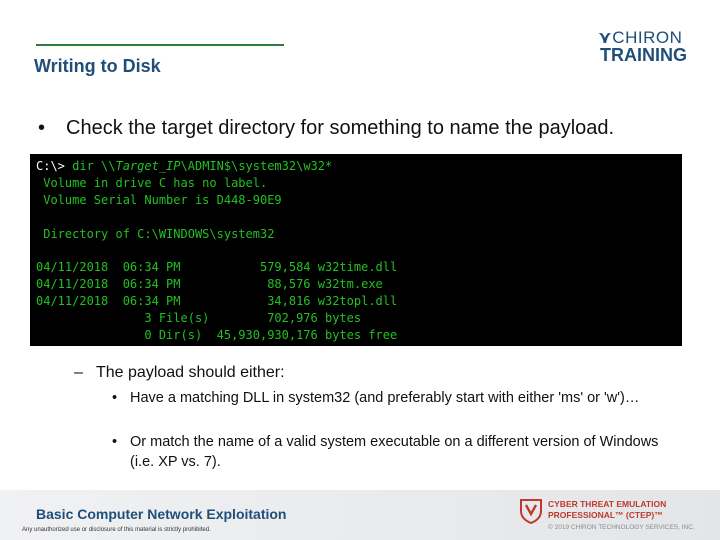 The width and height of the screenshot is (720, 540). I want to click on console-line: 04/11/2018 06:34 PM 88,576 w32tm.exe, so click(209, 284).